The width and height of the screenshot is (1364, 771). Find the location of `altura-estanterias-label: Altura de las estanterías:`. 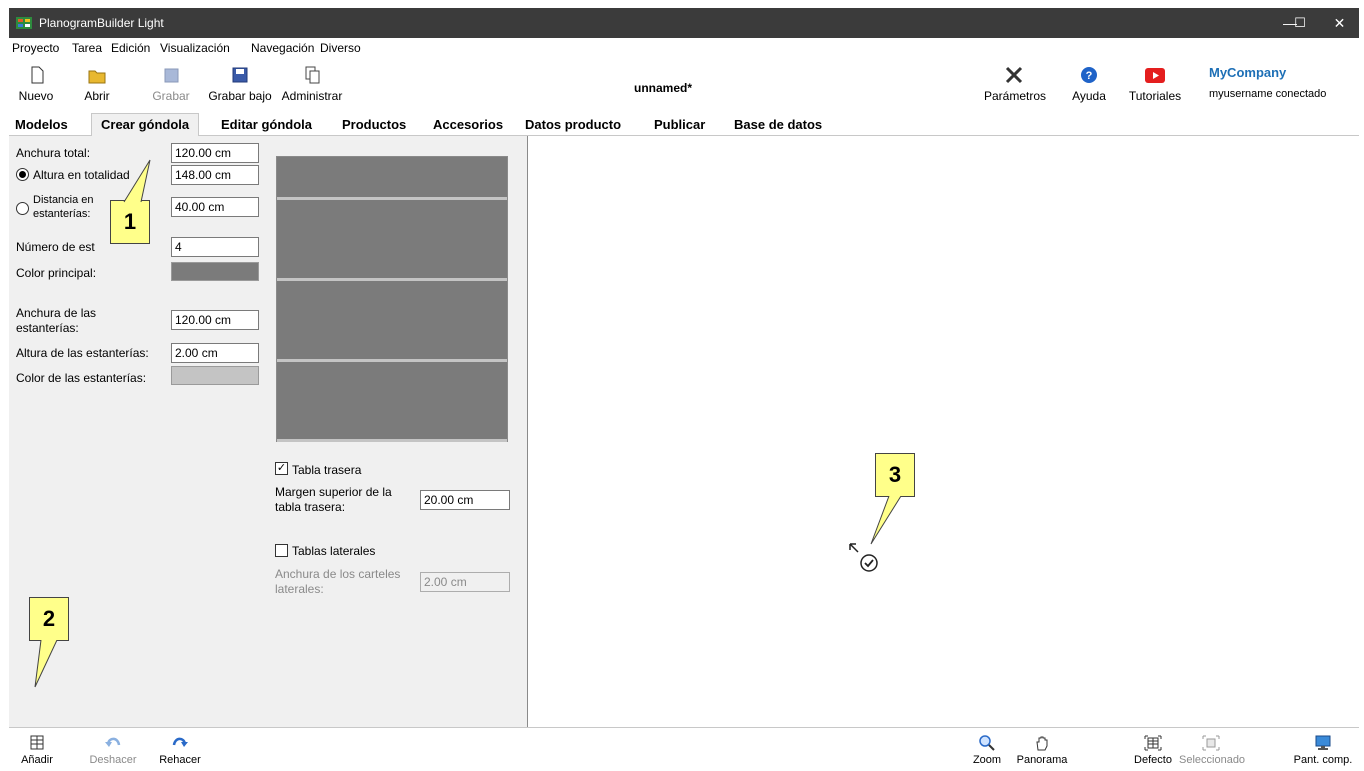

altura-estanterias-label: Altura de las estanterías: is located at coordinates (82, 353).